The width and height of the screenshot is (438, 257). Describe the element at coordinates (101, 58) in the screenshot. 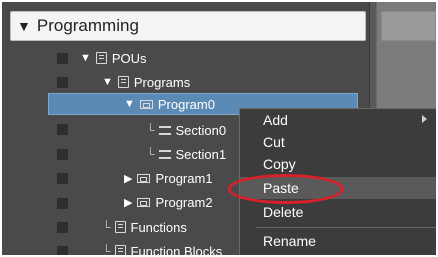

I see `pou-folder-icon` at that location.